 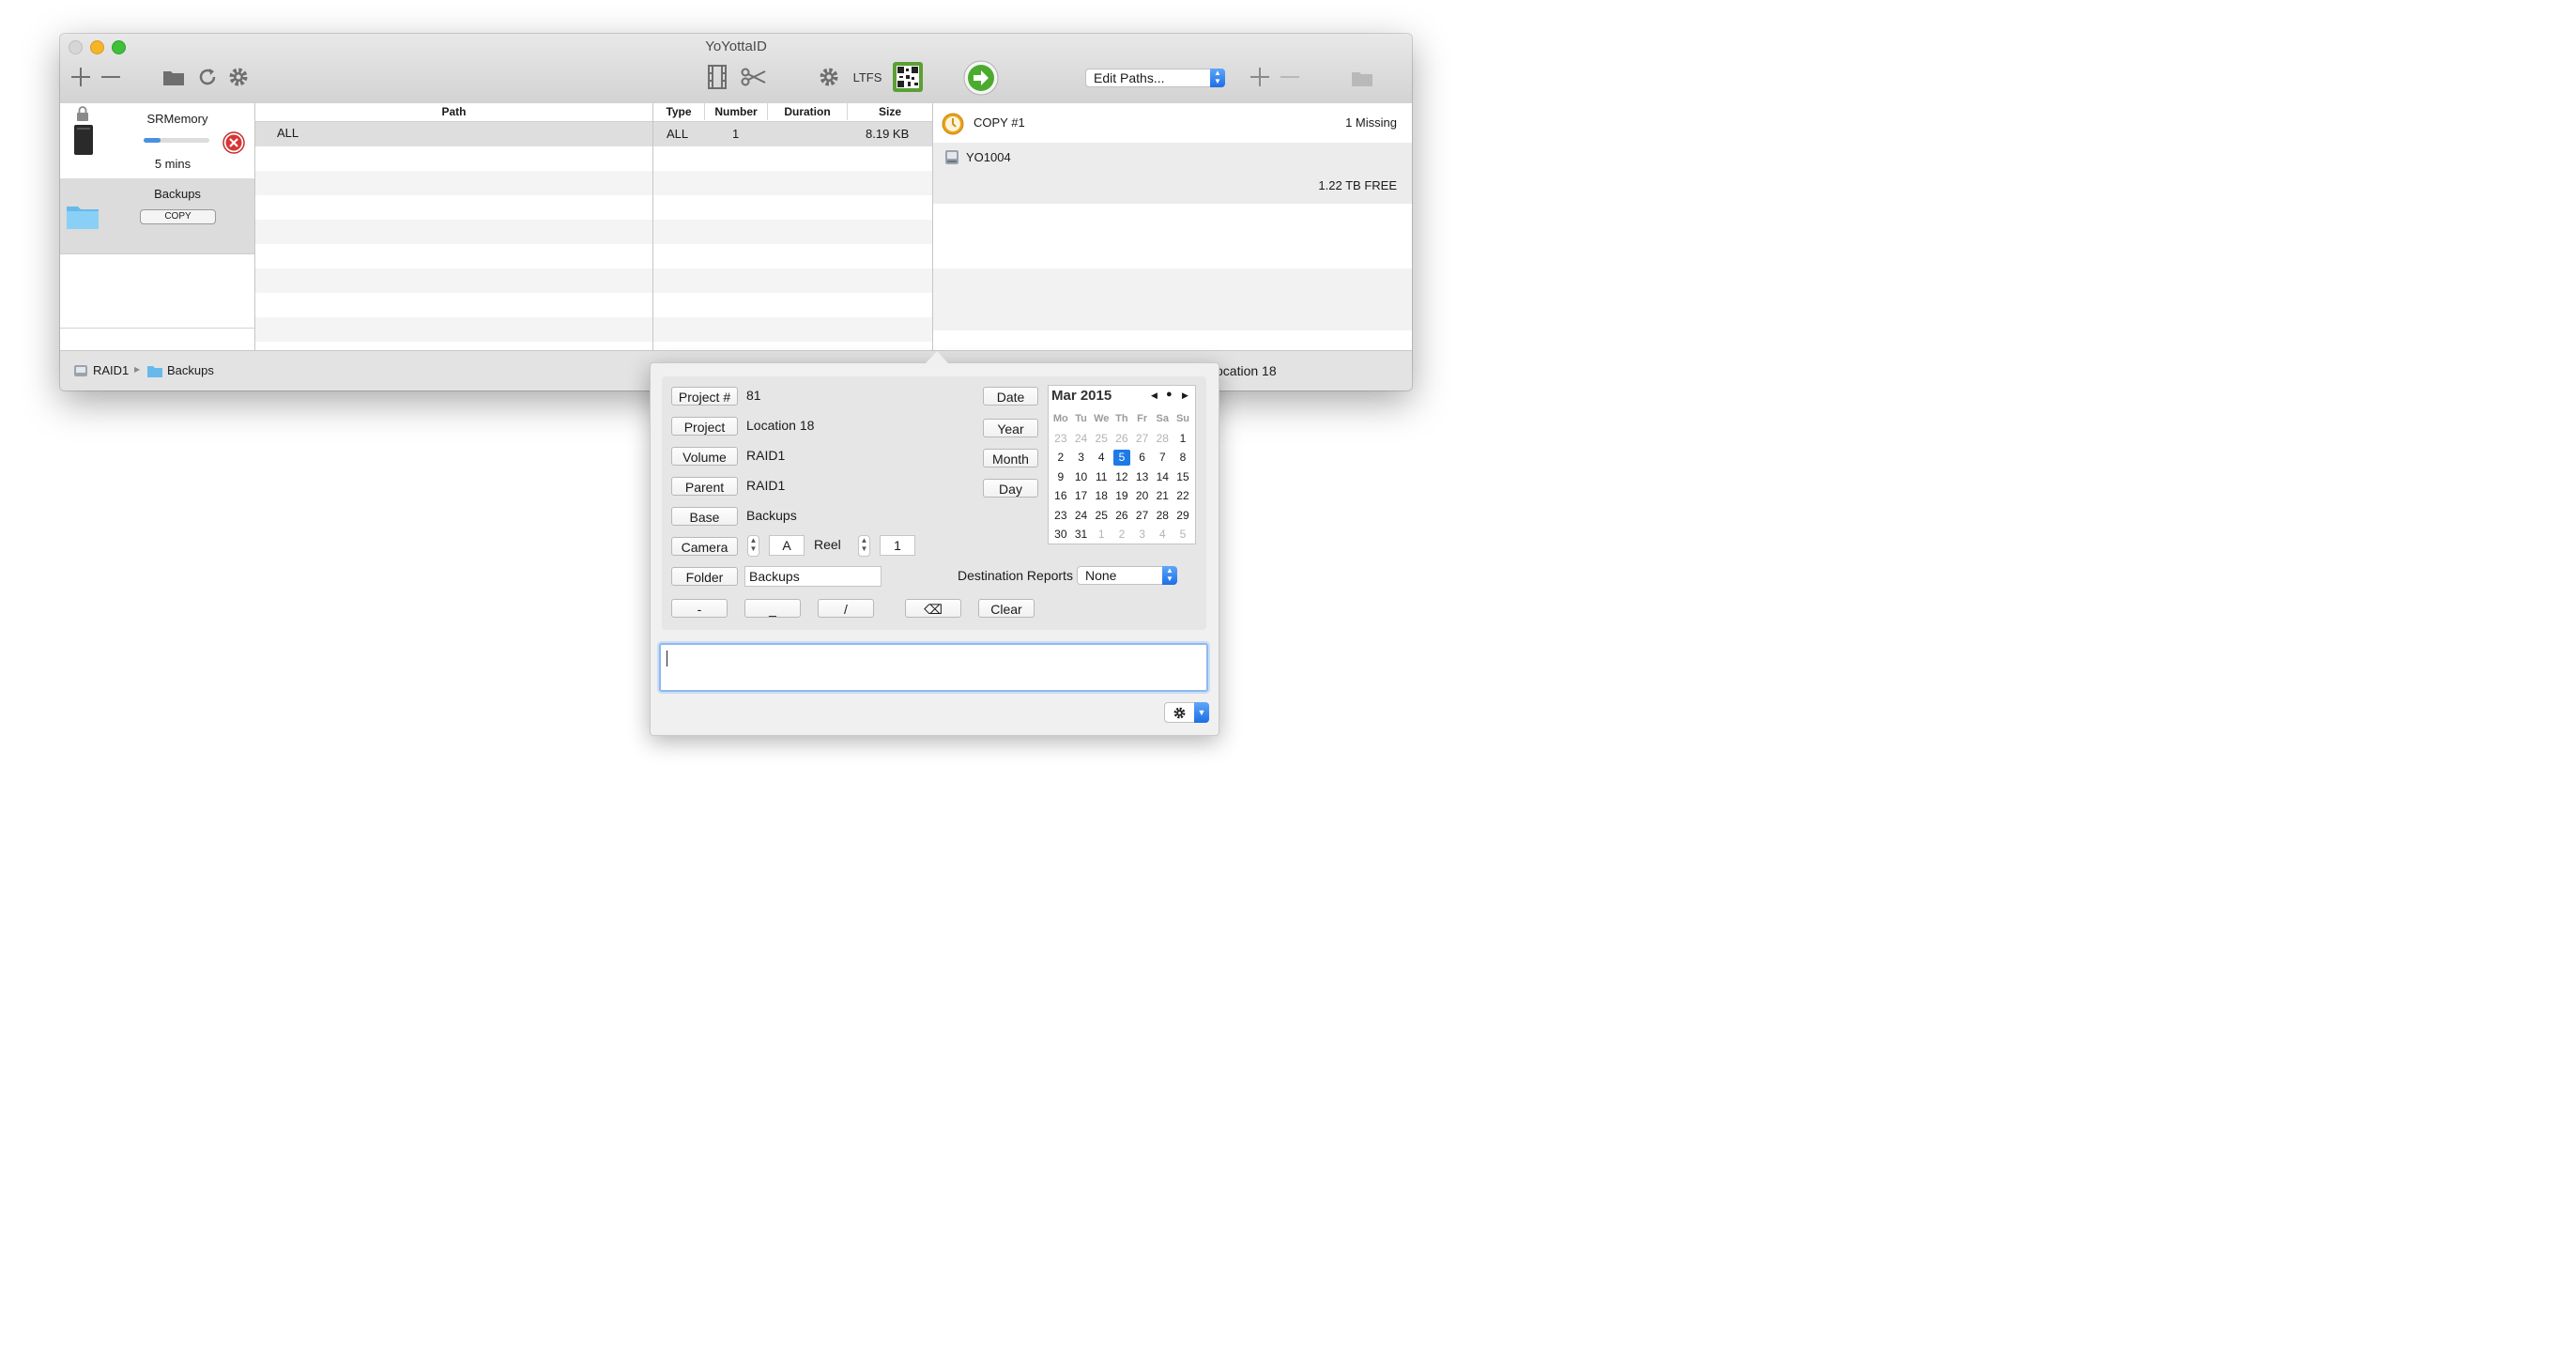 I want to click on year-button: Year, so click(x=1011, y=428).